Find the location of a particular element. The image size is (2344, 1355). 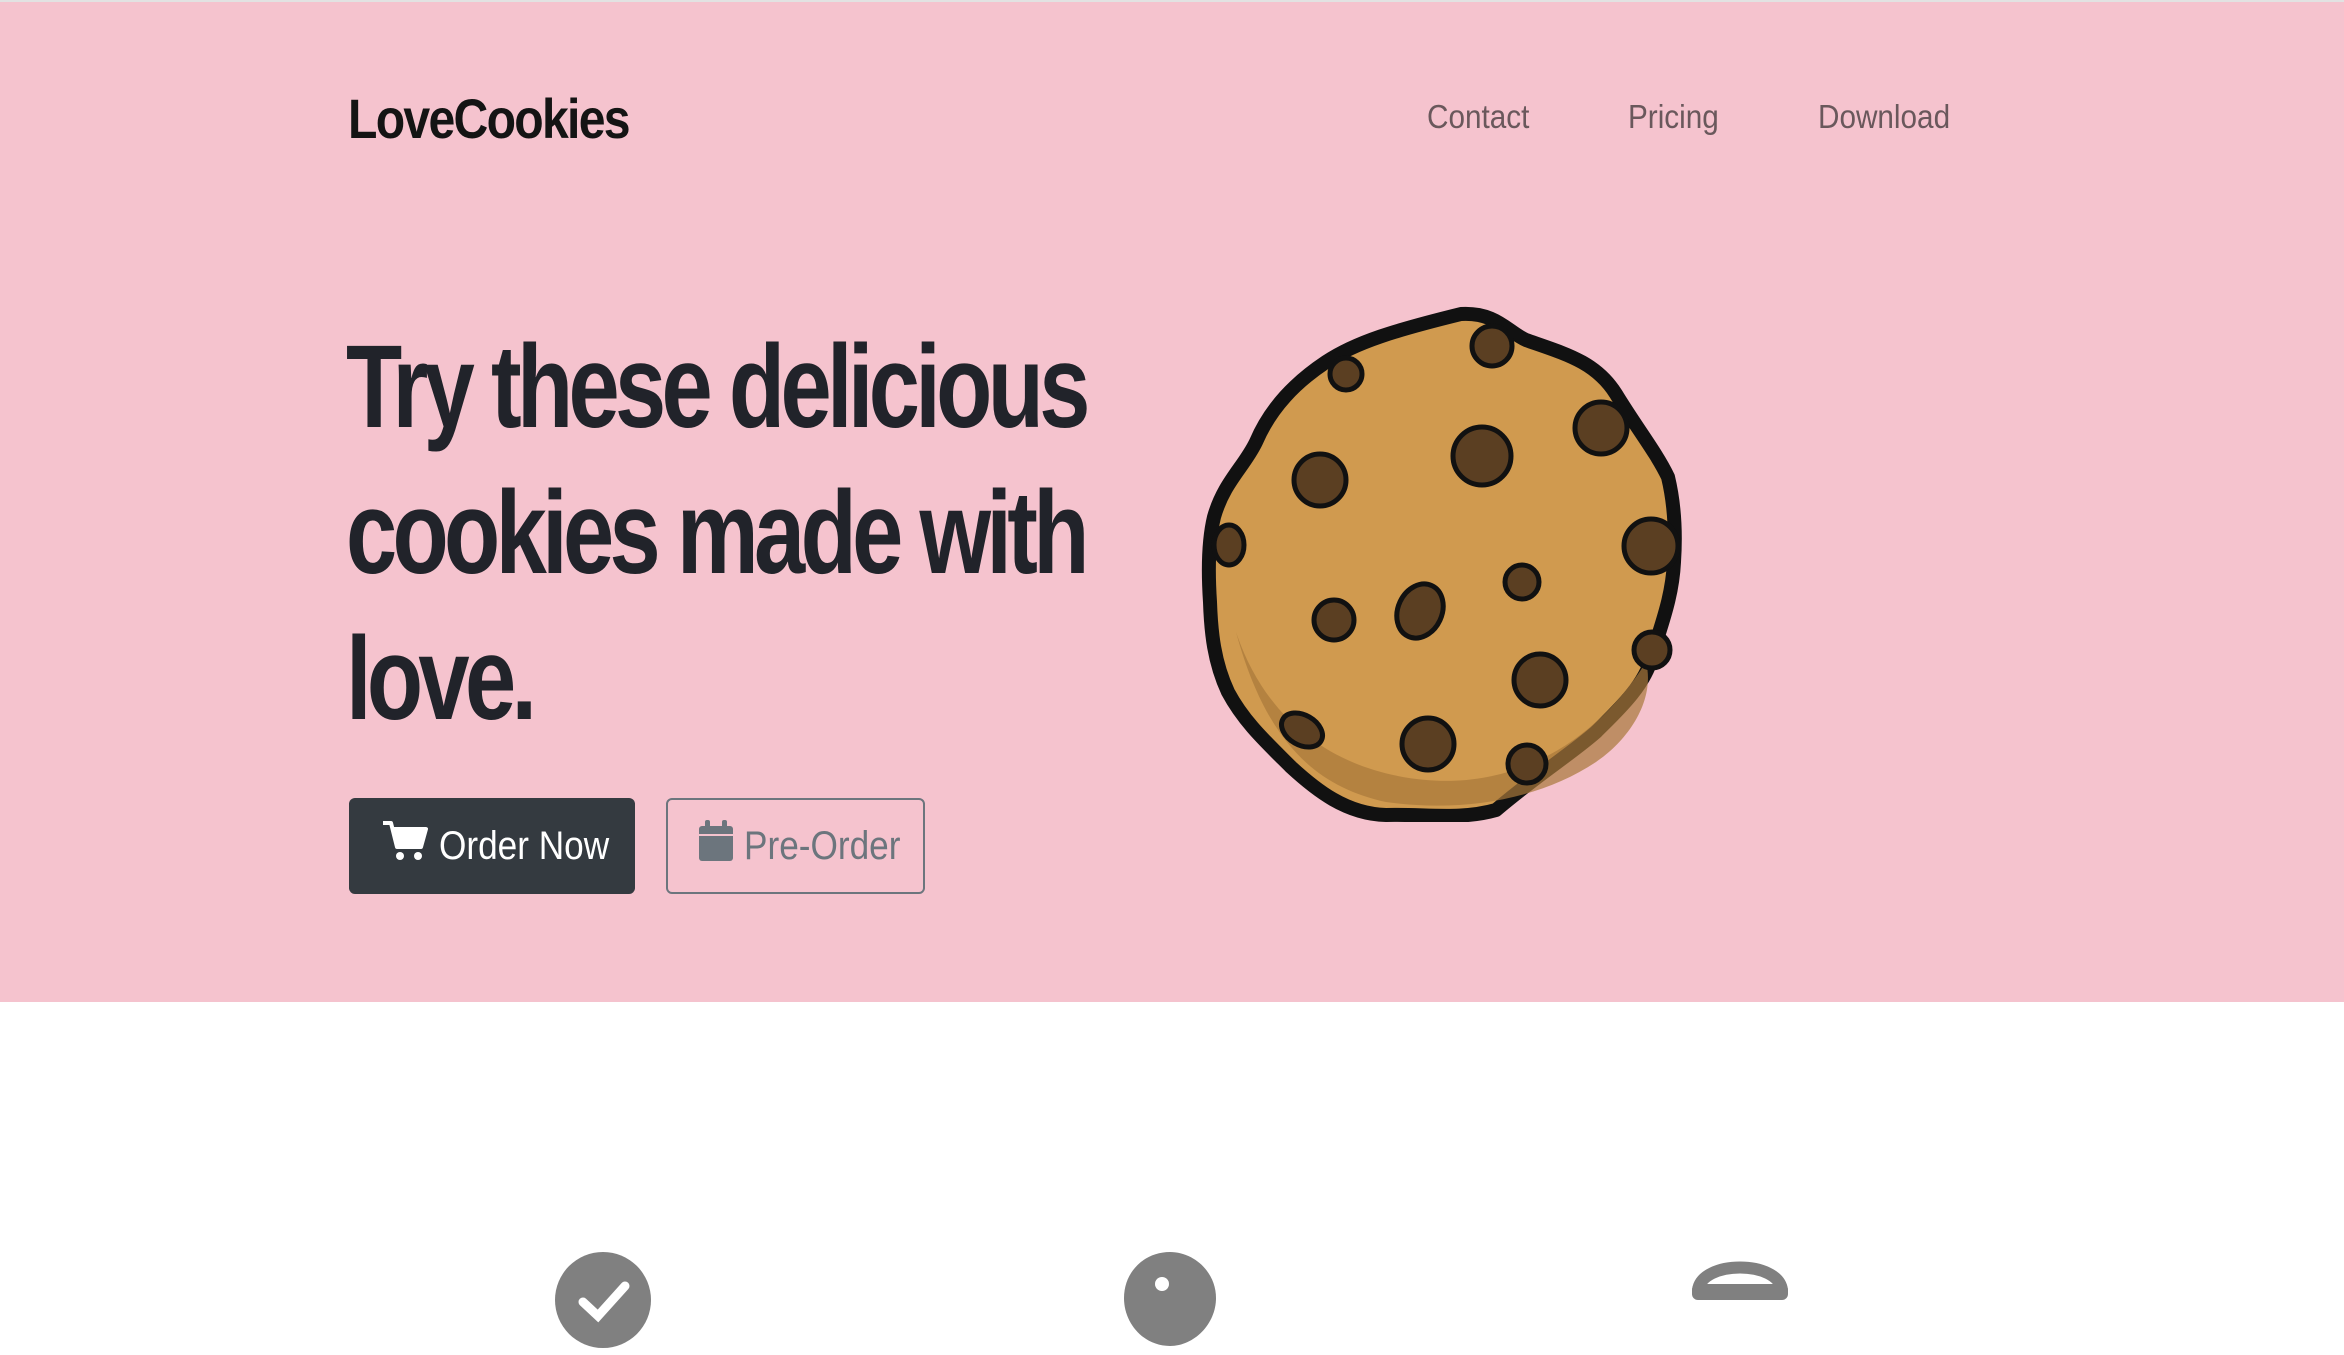

pre-order-label: Pre-Order is located at coordinates (822, 845).